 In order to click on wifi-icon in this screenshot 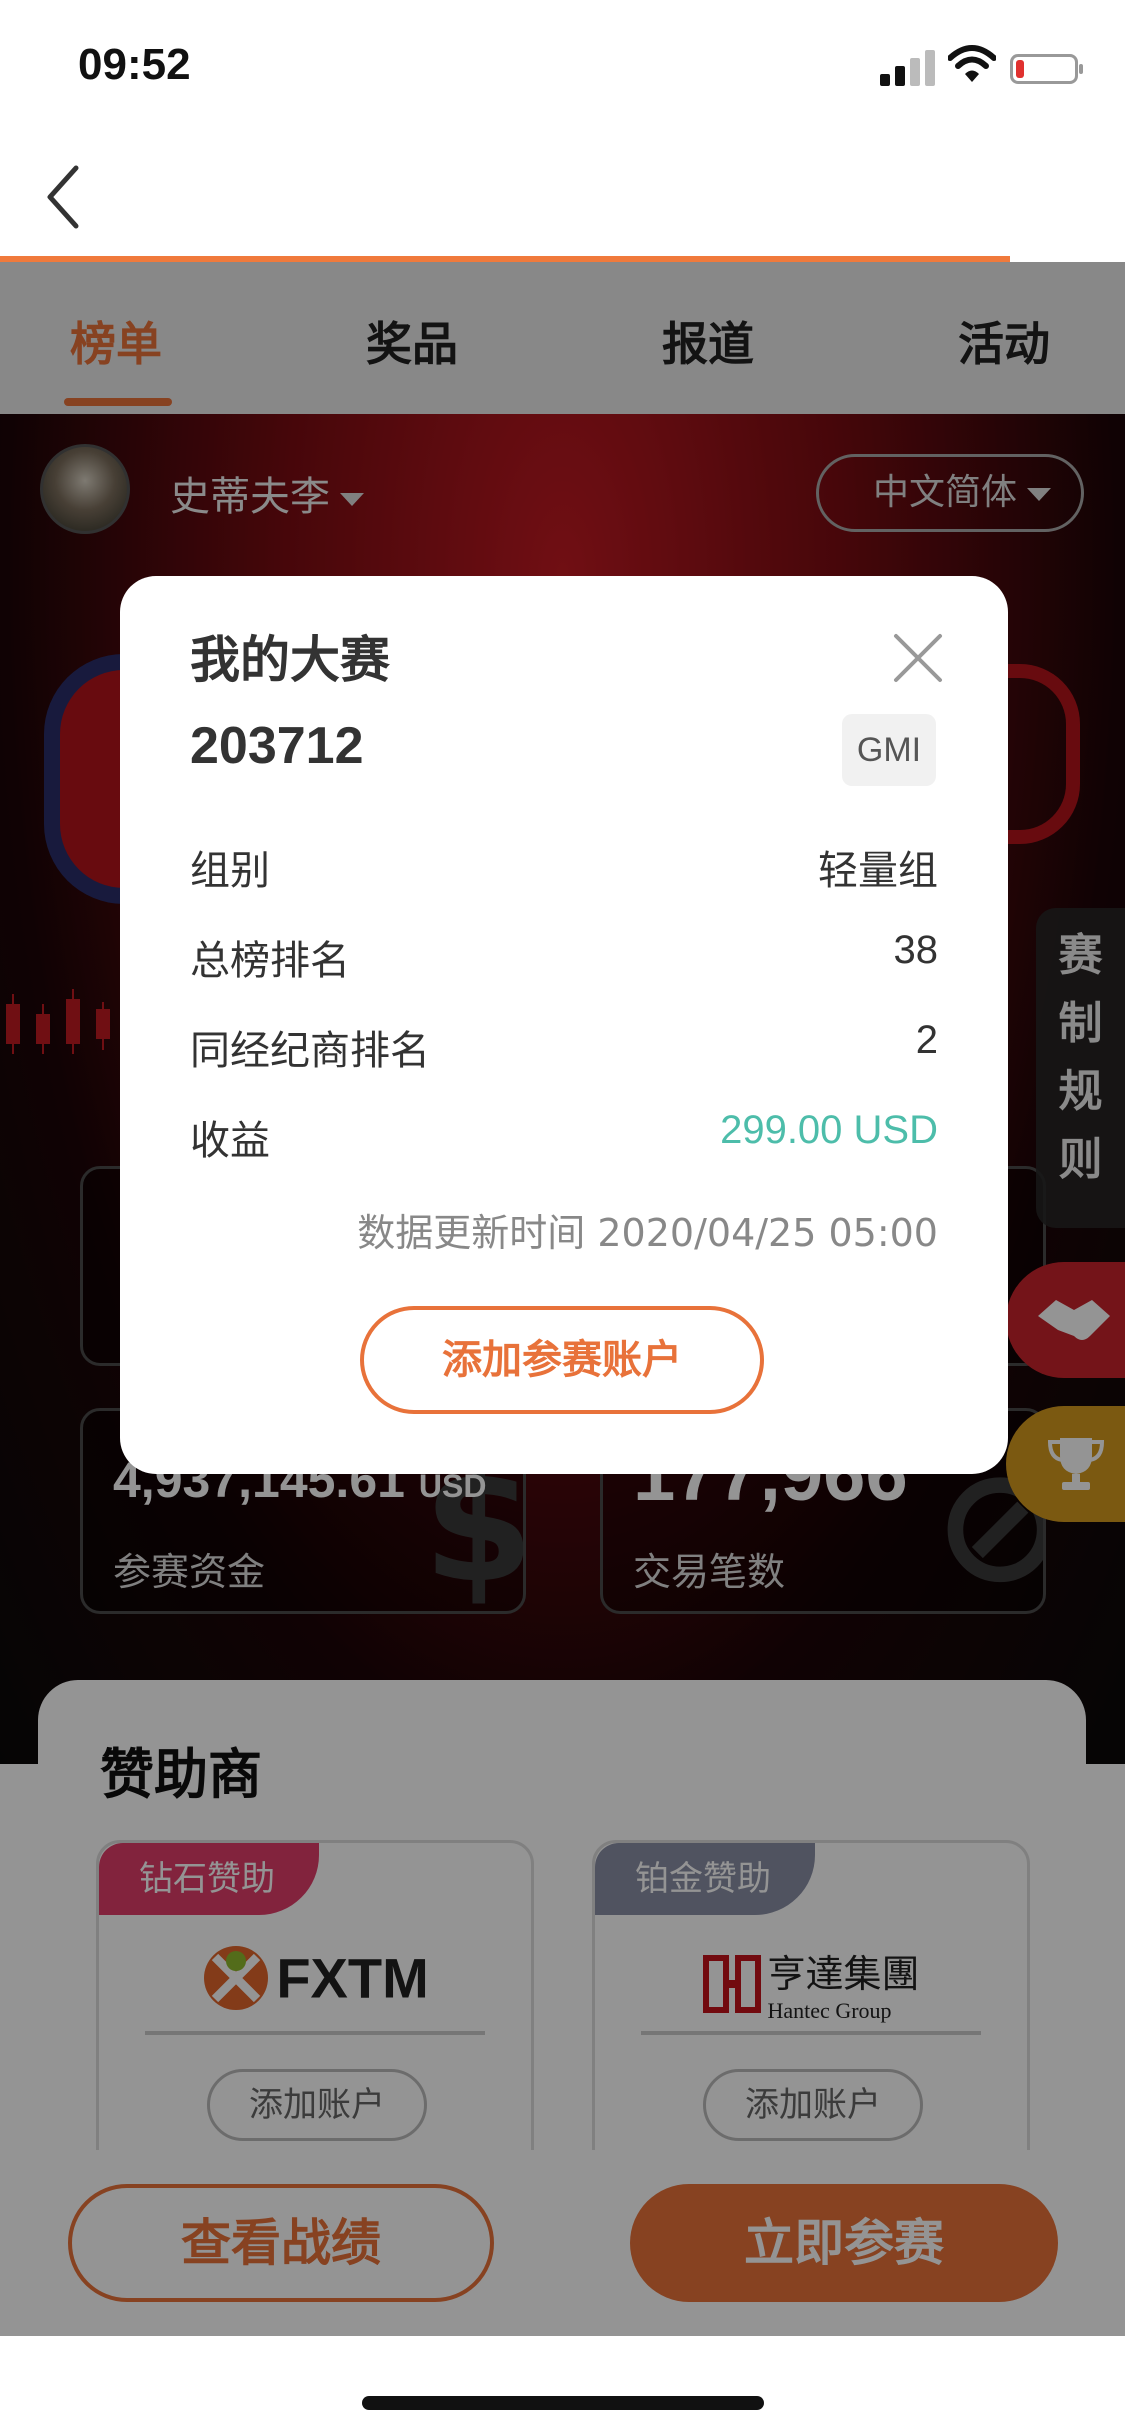, I will do `click(972, 63)`.